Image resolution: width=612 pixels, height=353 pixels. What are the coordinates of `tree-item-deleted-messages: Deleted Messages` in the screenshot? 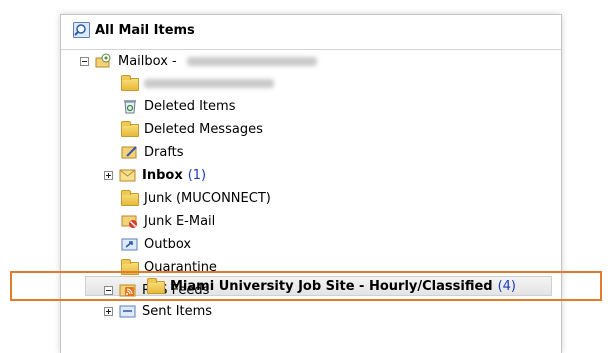 It's located at (192, 129).